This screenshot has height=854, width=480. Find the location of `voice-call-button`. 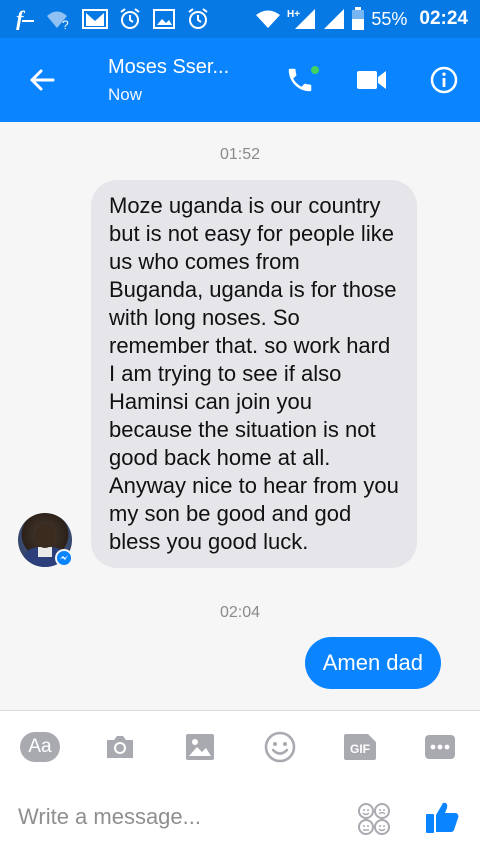

voice-call-button is located at coordinates (300, 80).